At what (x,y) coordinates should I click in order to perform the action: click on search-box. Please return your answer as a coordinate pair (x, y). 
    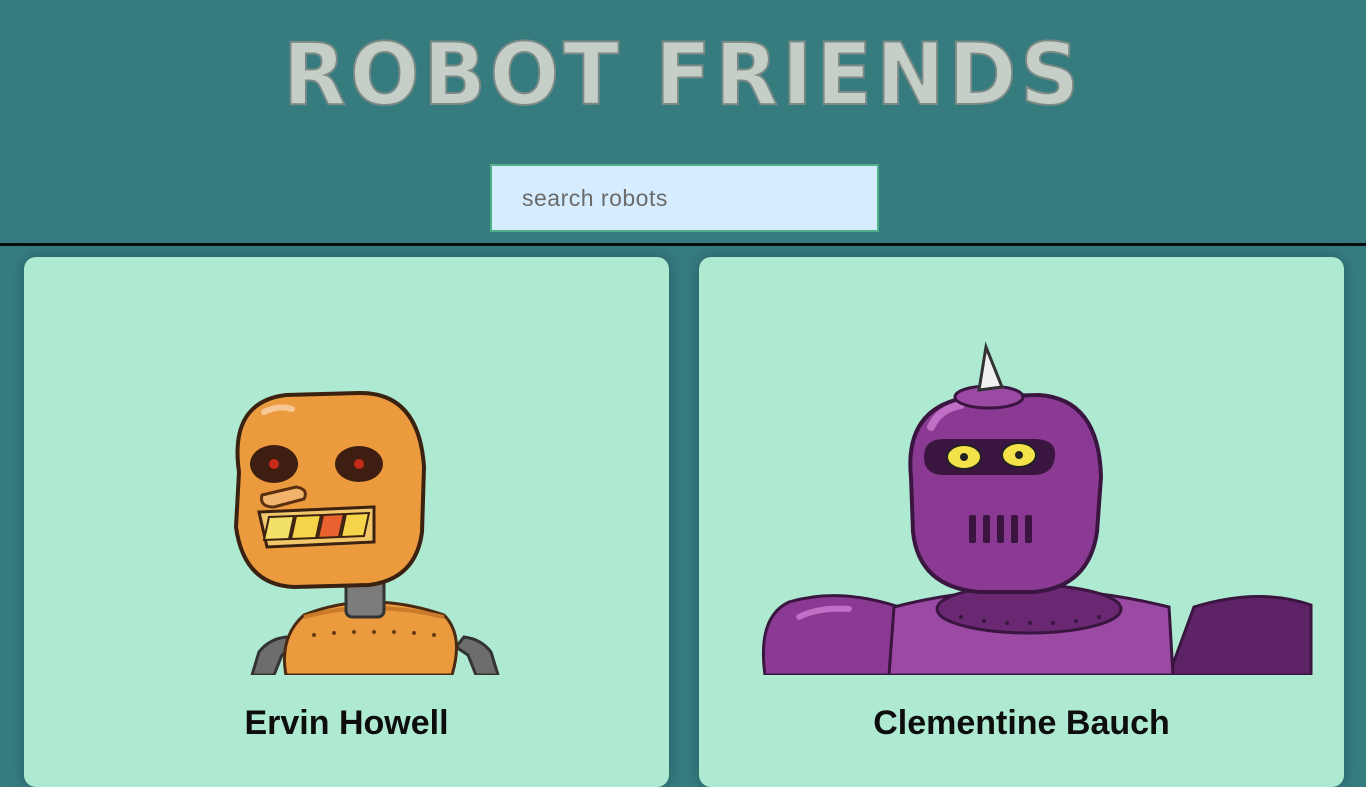
    Looking at the image, I should click on (684, 198).